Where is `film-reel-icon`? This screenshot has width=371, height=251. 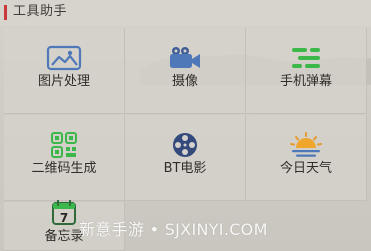
film-reel-icon is located at coordinates (185, 145).